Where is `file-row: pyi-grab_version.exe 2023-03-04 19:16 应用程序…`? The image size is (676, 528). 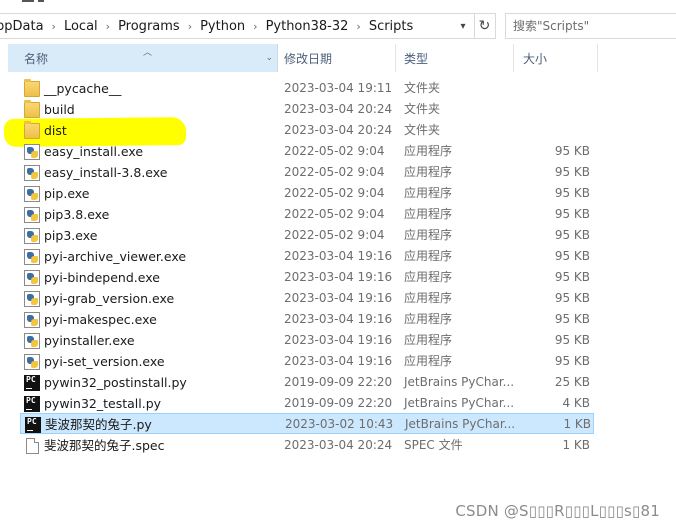 file-row: pyi-grab_version.exe 2023-03-04 19:16 应用程序… is located at coordinates (307, 298).